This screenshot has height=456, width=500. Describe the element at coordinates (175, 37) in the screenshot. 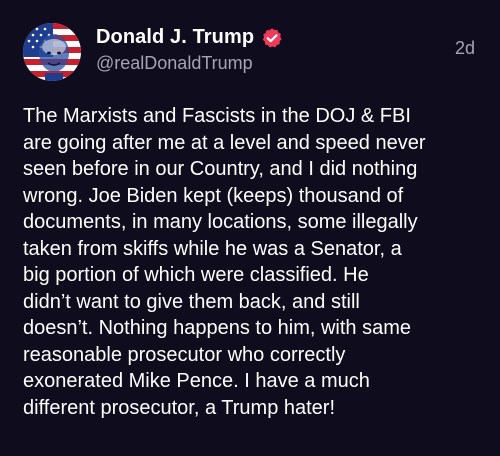

I see `display-name: Donald J. Trump` at that location.